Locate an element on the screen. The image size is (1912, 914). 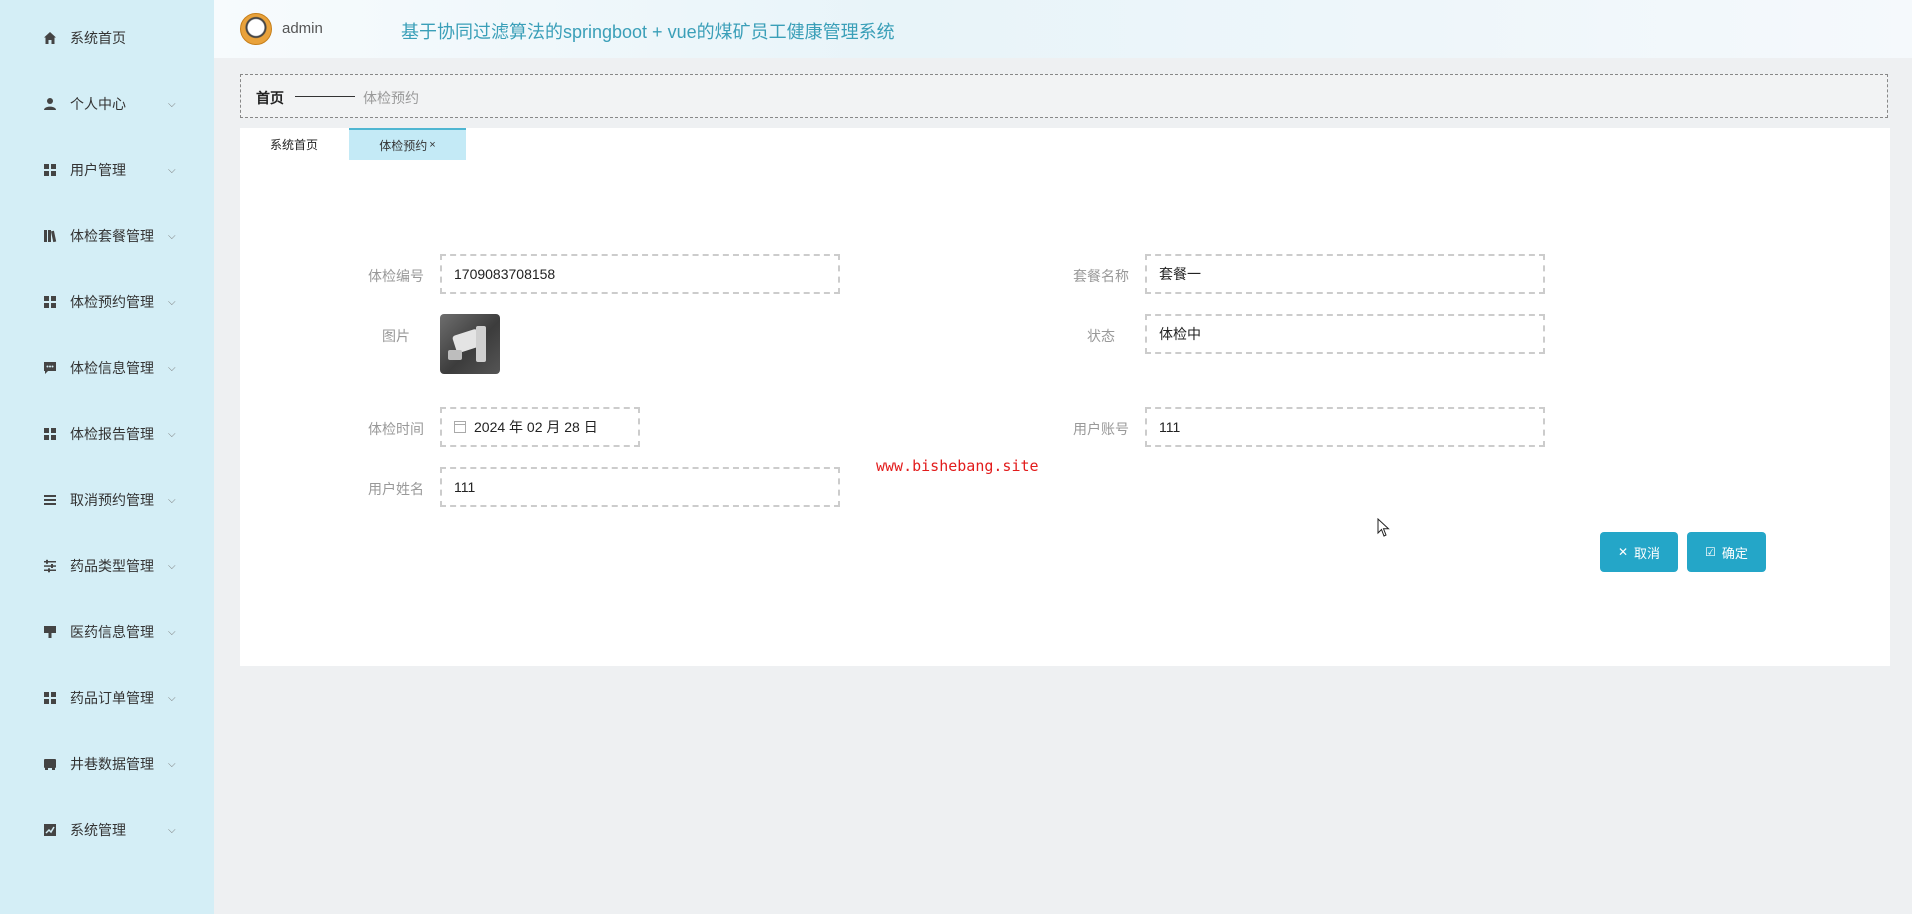
tab-label: 体检预约 is located at coordinates (403, 145).